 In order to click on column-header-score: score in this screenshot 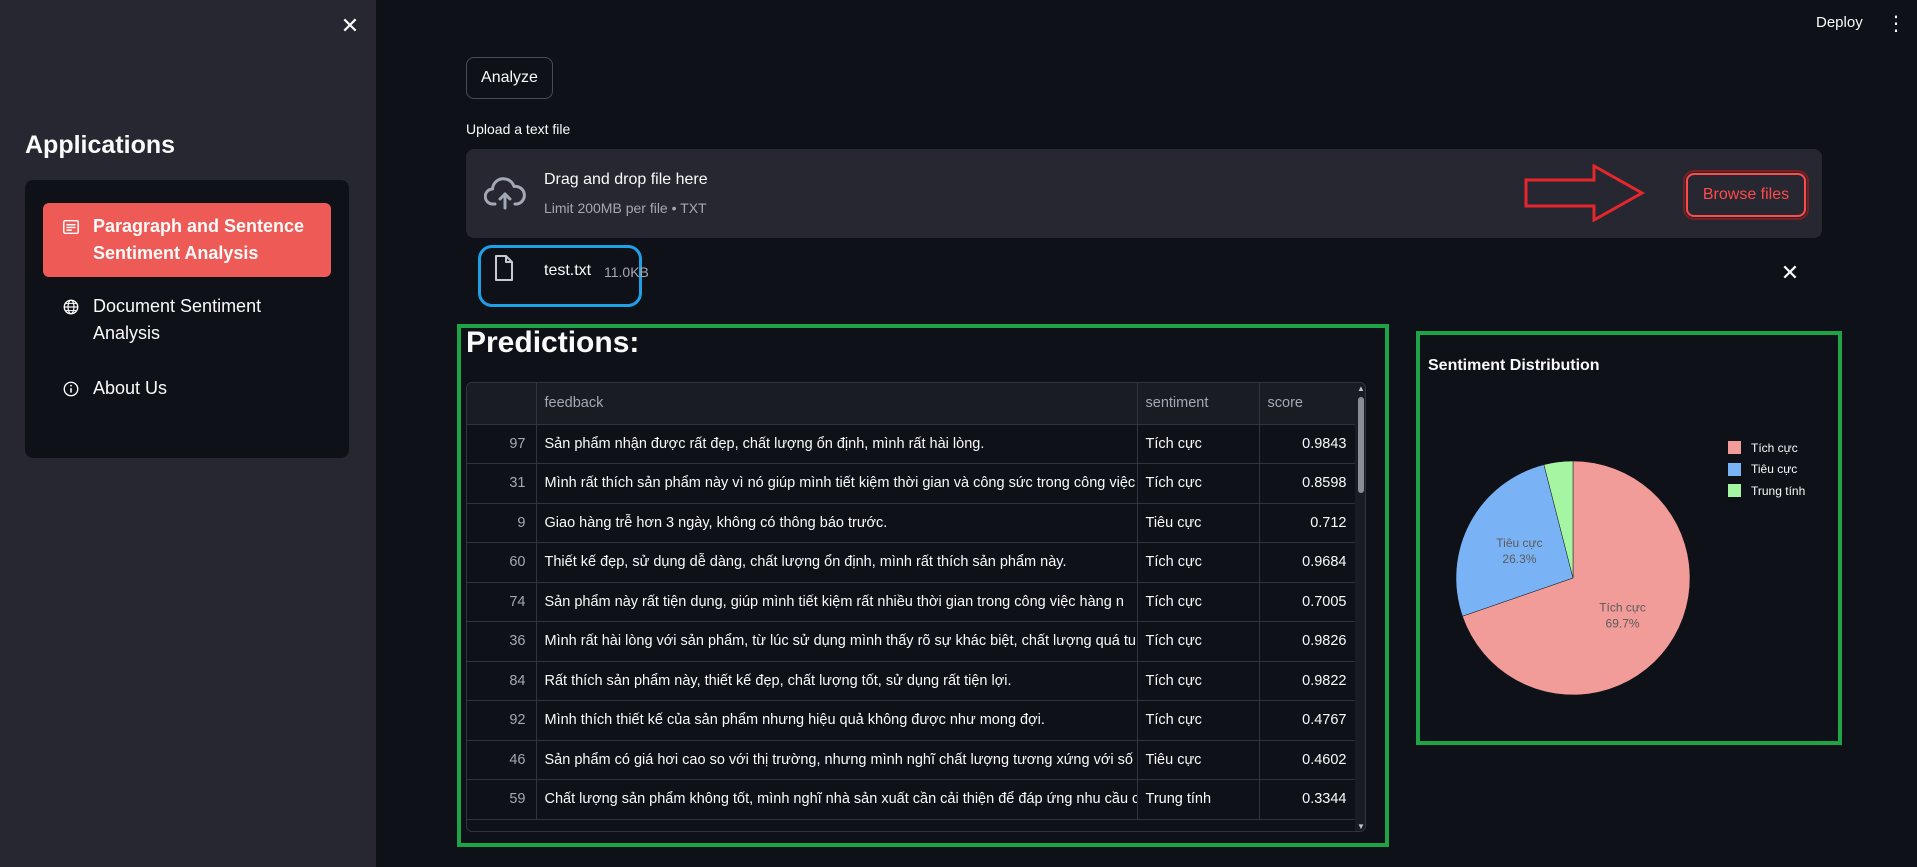, I will do `click(1307, 404)`.